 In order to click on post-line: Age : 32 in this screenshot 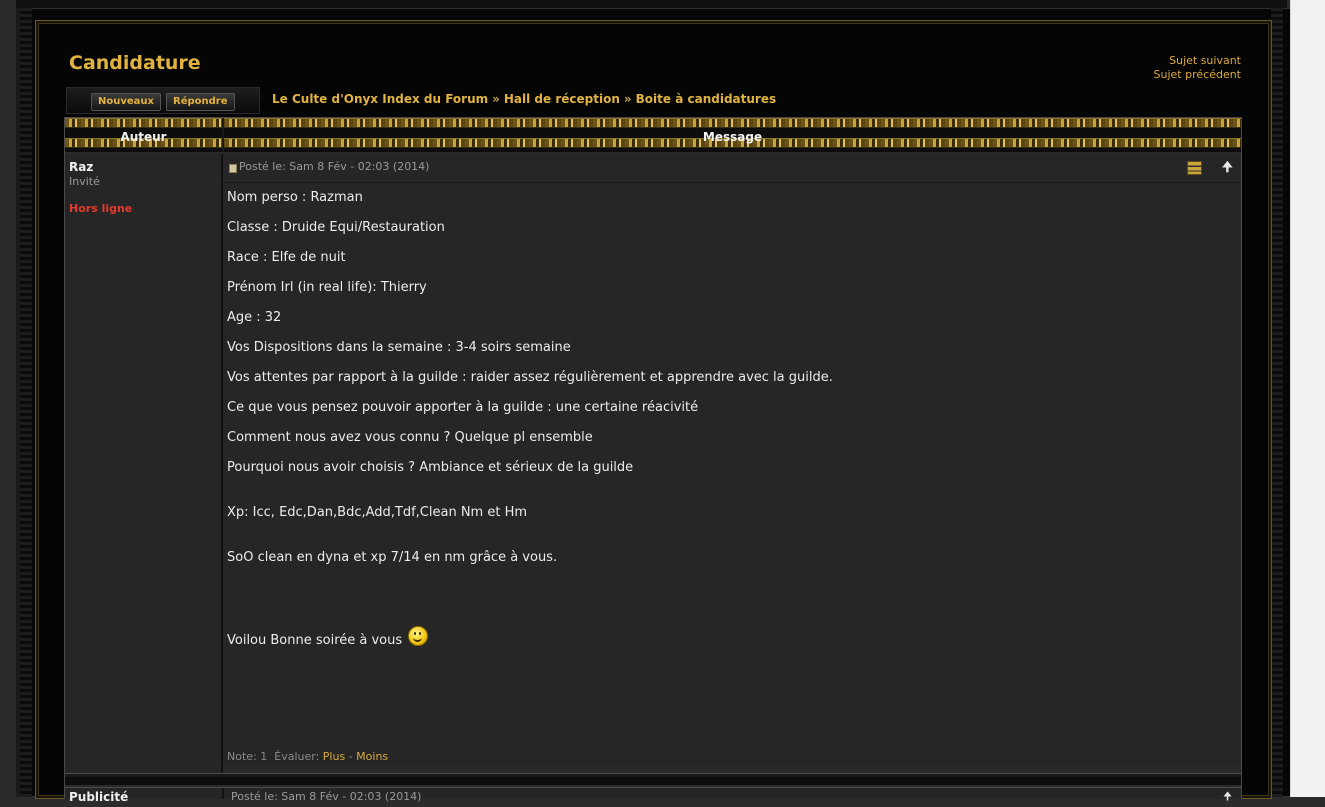, I will do `click(254, 317)`.